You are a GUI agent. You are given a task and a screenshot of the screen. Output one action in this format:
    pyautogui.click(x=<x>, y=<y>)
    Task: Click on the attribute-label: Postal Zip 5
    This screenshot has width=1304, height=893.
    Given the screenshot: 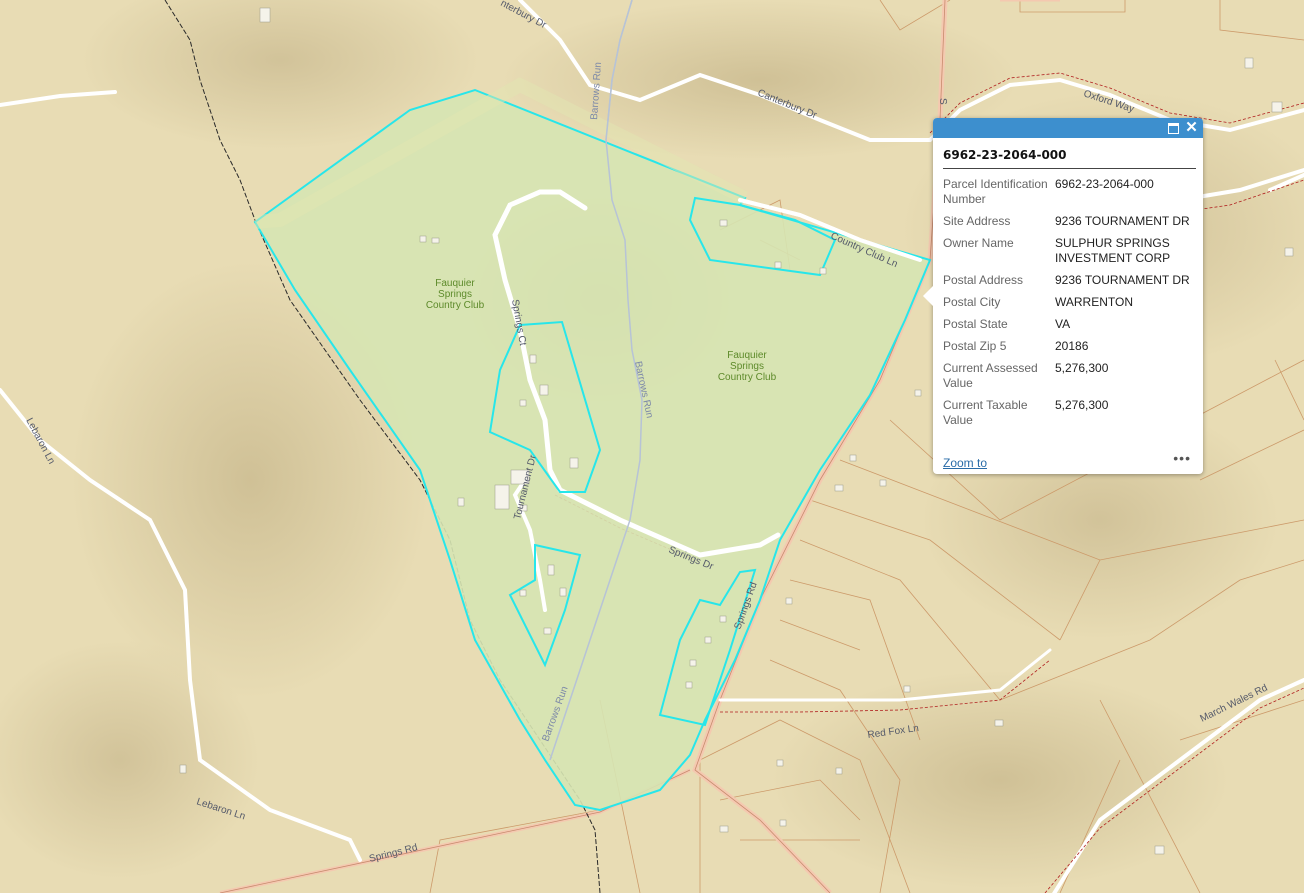 What is the action you would take?
    pyautogui.click(x=975, y=346)
    